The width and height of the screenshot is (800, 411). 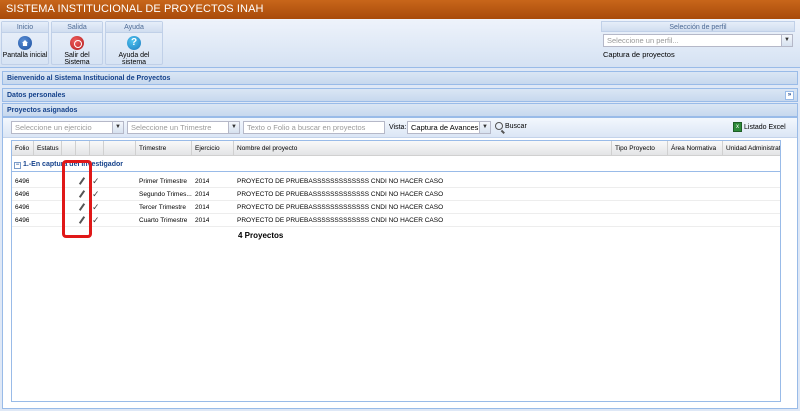 What do you see at coordinates (53, 127) in the screenshot?
I see `ejercicio-placeholder: Seleccione un ejercicio` at bounding box center [53, 127].